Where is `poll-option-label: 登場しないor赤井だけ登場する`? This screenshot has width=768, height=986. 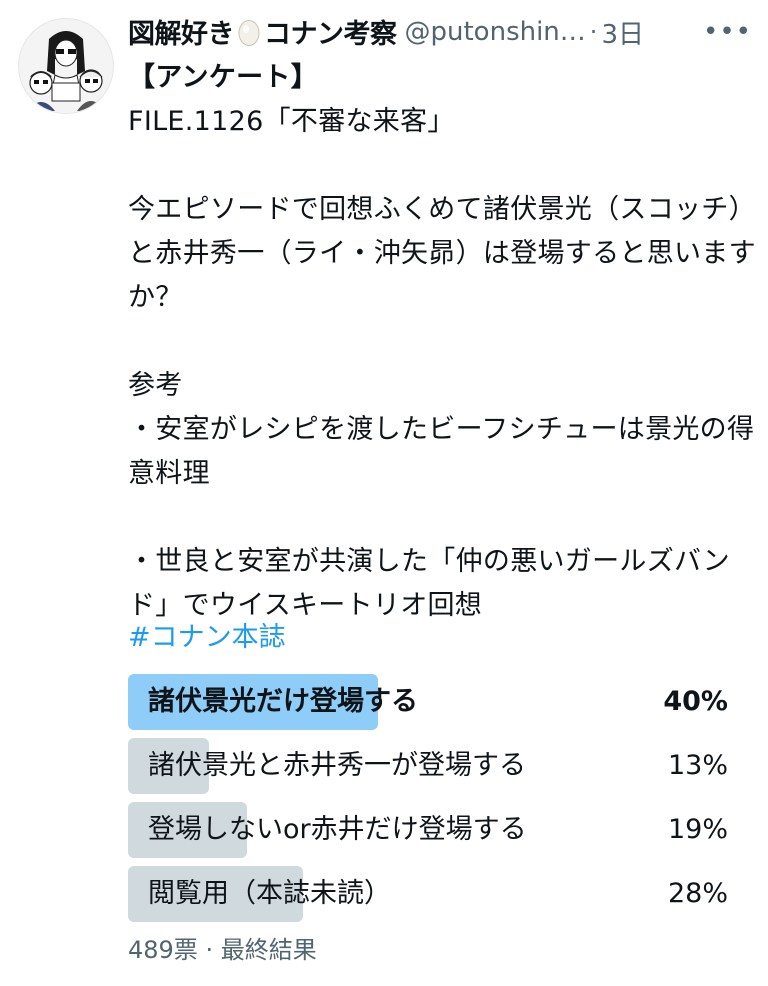
poll-option-label: 登場しないor赤井だけ登場する is located at coordinates (337, 829).